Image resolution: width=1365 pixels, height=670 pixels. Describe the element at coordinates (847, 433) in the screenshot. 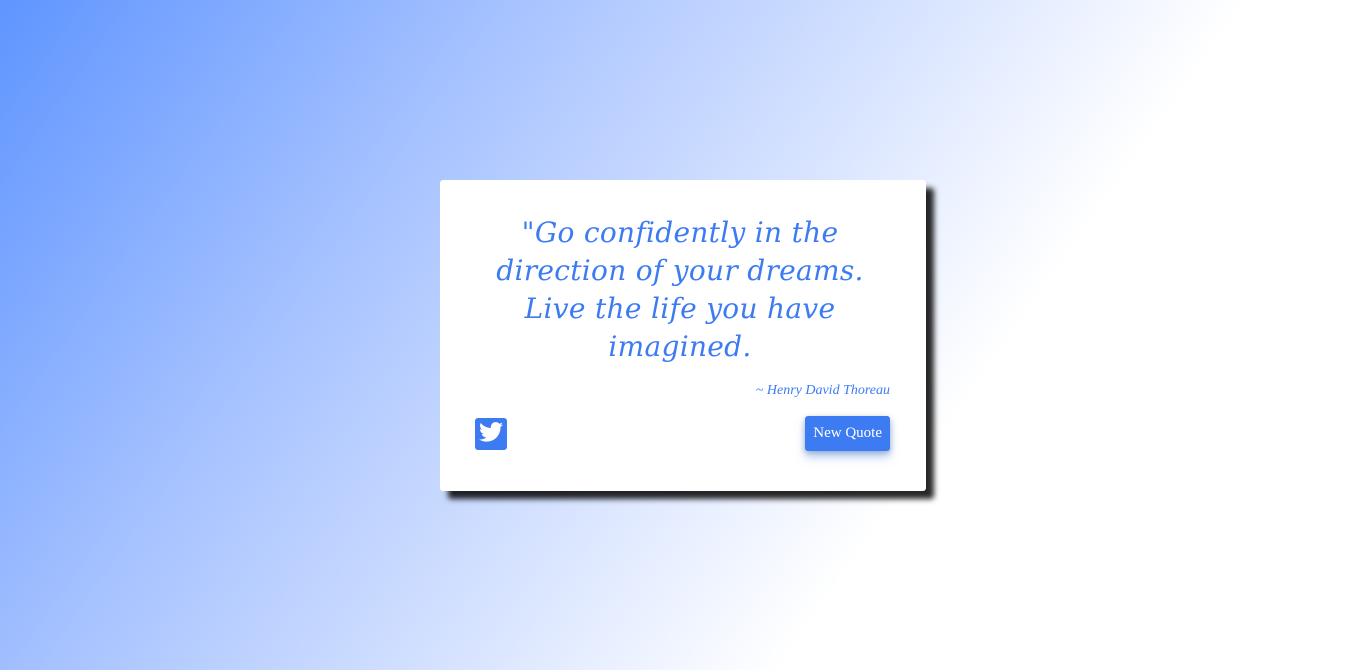

I see `new-quote-button: New Quote` at that location.